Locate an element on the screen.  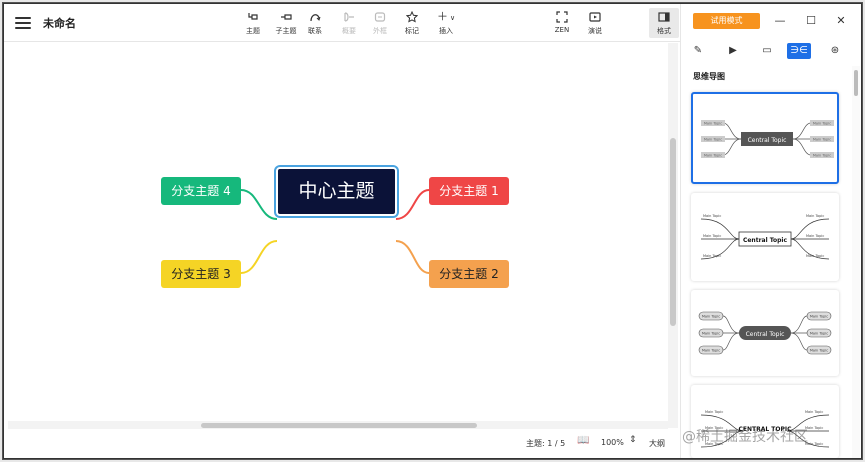
template-central-text-1: Central Topic is located at coordinates (767, 140).